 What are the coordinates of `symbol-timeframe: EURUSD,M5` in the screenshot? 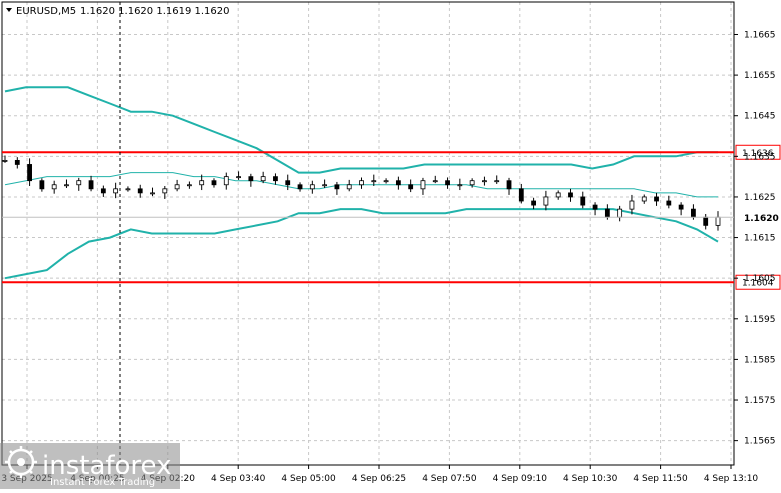 It's located at (46, 11).